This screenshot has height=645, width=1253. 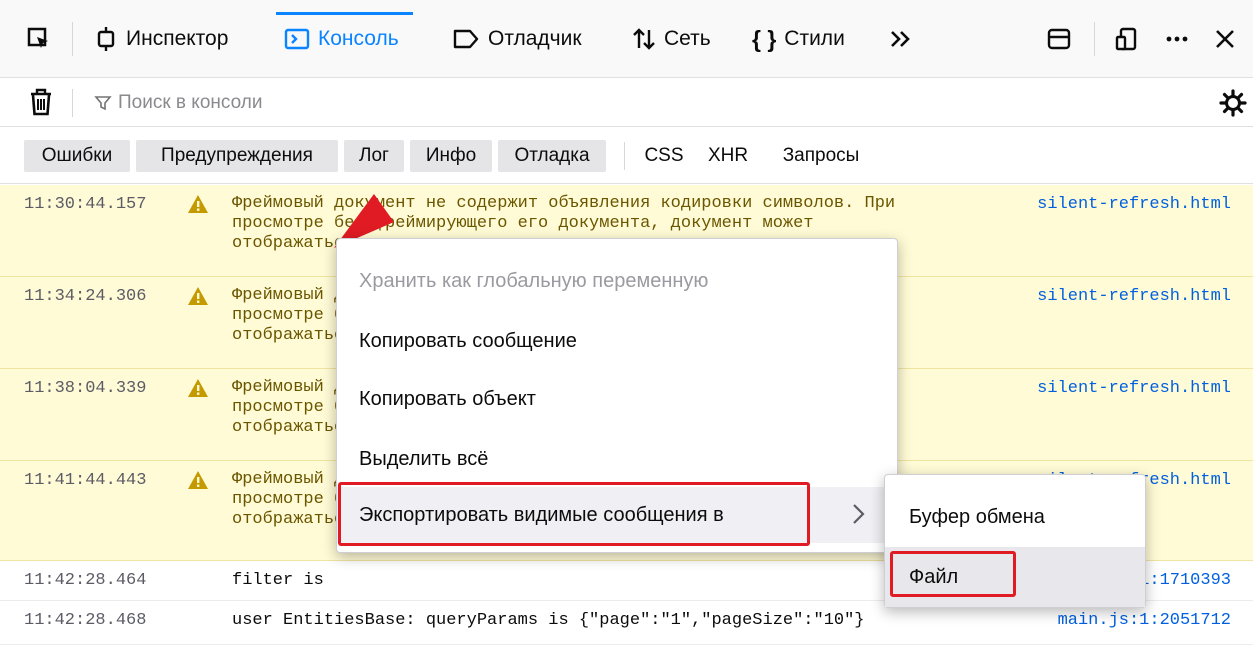 What do you see at coordinates (814, 38) in the screenshot?
I see `tab-style-editor-label: Стили` at bounding box center [814, 38].